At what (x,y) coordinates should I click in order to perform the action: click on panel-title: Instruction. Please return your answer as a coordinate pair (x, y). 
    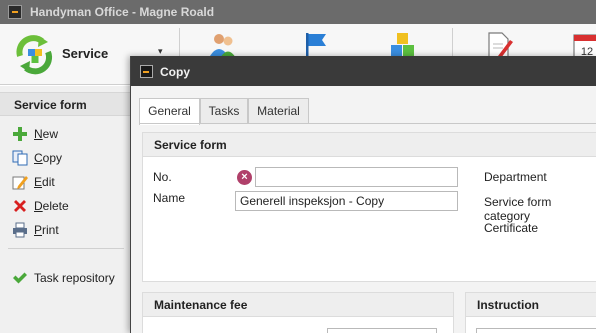
    Looking at the image, I should click on (508, 305).